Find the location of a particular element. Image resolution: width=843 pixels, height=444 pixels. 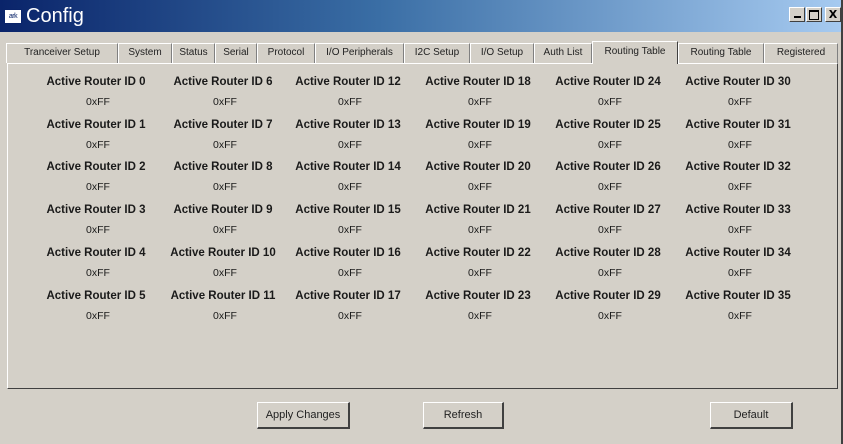

maximize-icon is located at coordinates (814, 15).